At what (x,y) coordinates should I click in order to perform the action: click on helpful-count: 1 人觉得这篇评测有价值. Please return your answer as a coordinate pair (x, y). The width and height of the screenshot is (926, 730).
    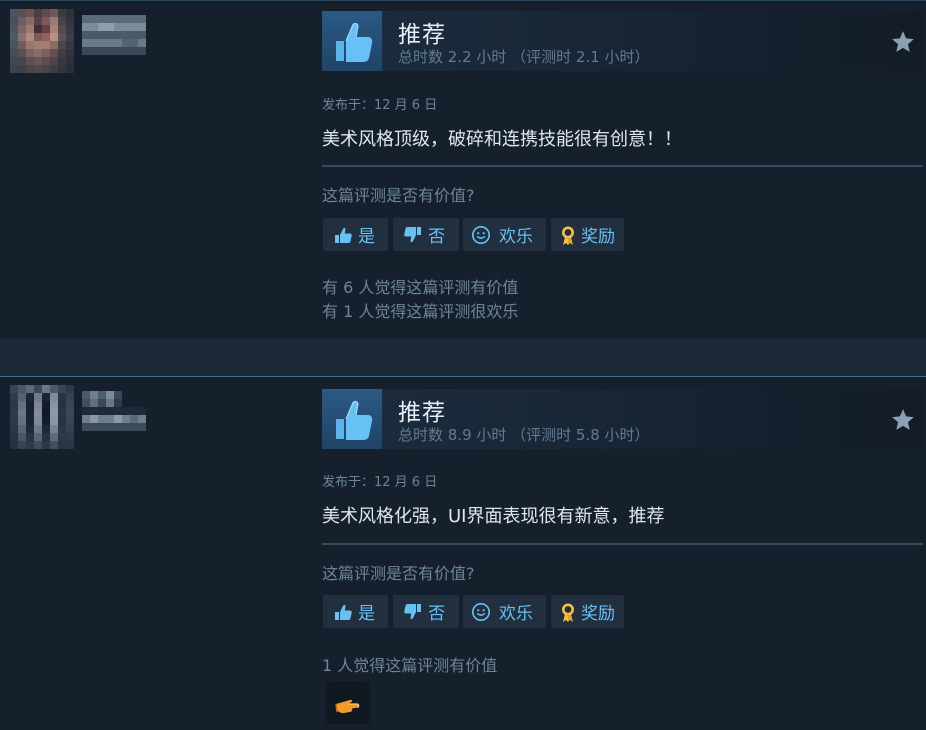
    Looking at the image, I should click on (410, 665).